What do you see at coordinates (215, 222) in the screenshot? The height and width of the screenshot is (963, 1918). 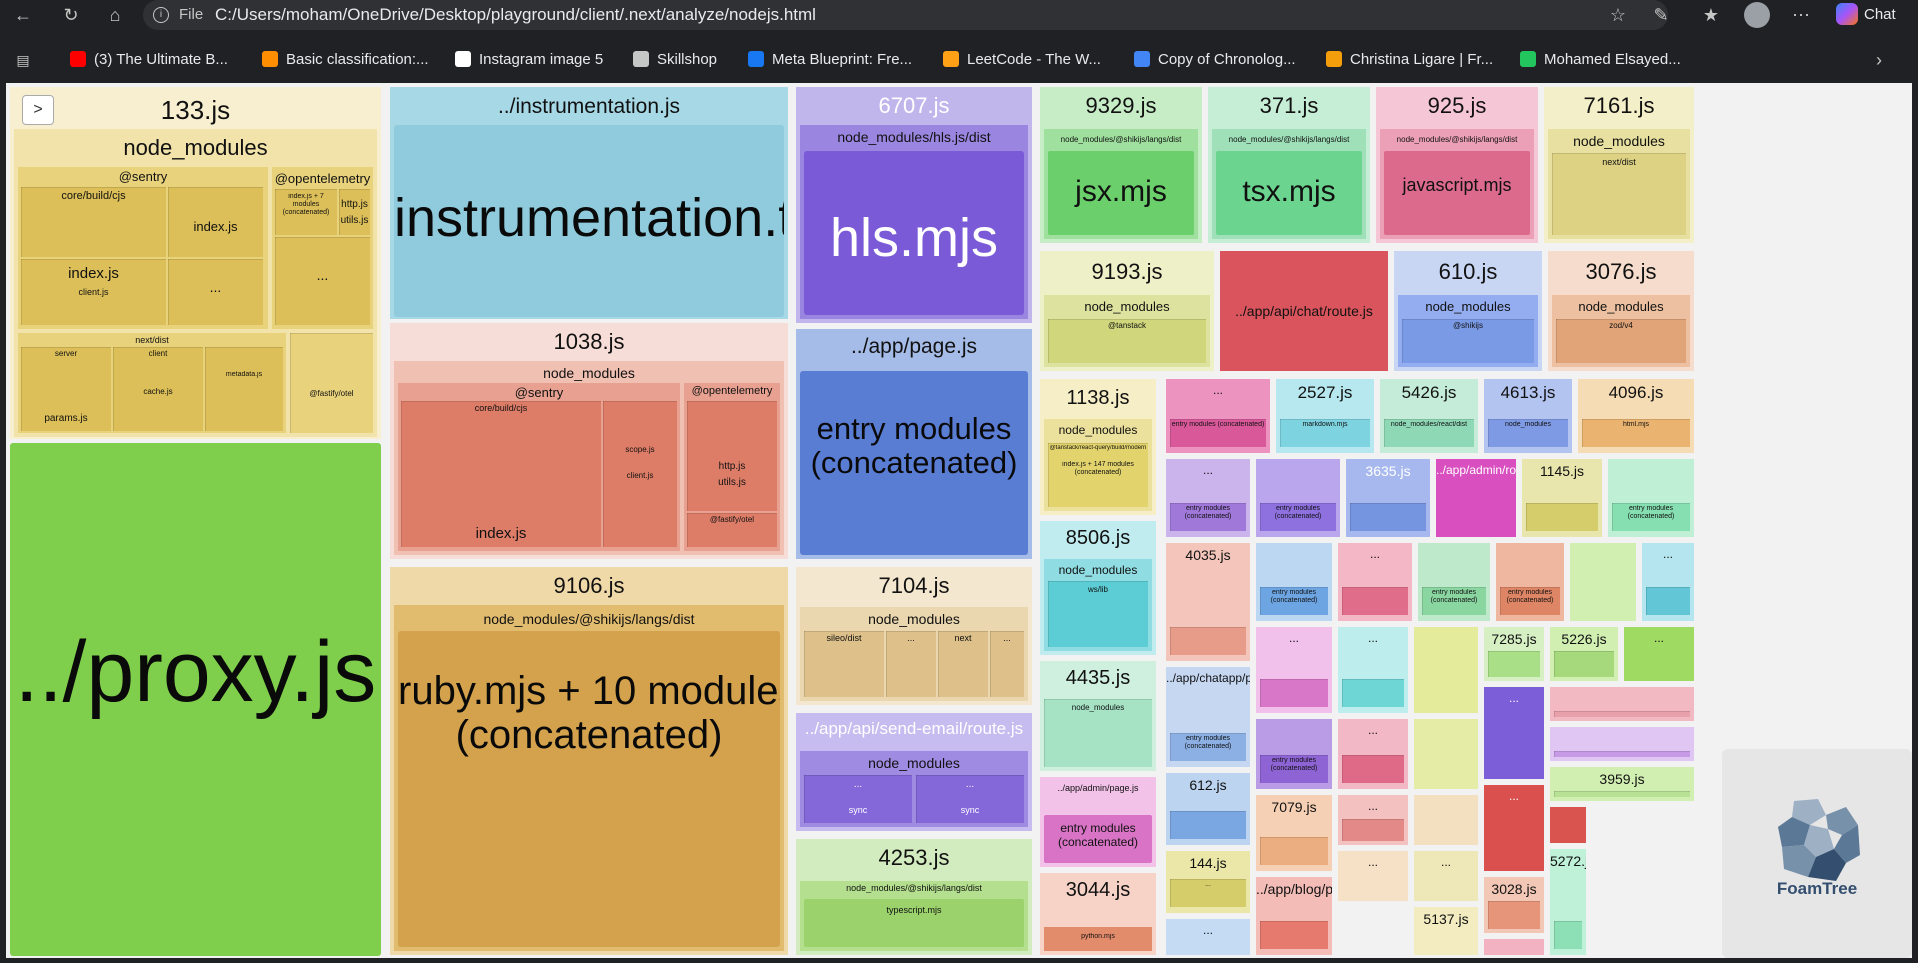 I see `index-js: index.js` at bounding box center [215, 222].